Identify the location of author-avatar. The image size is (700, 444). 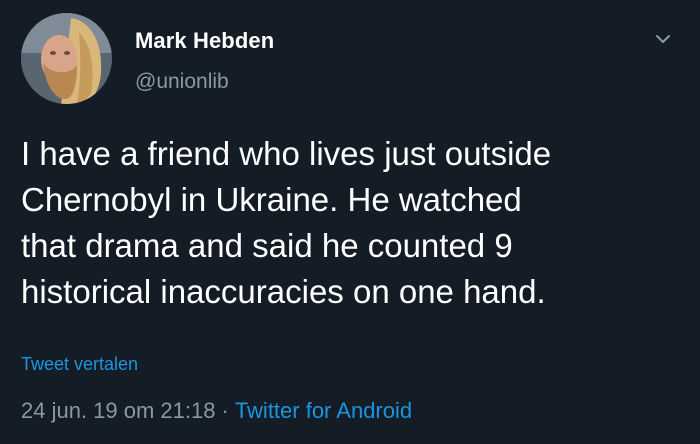
(66, 58).